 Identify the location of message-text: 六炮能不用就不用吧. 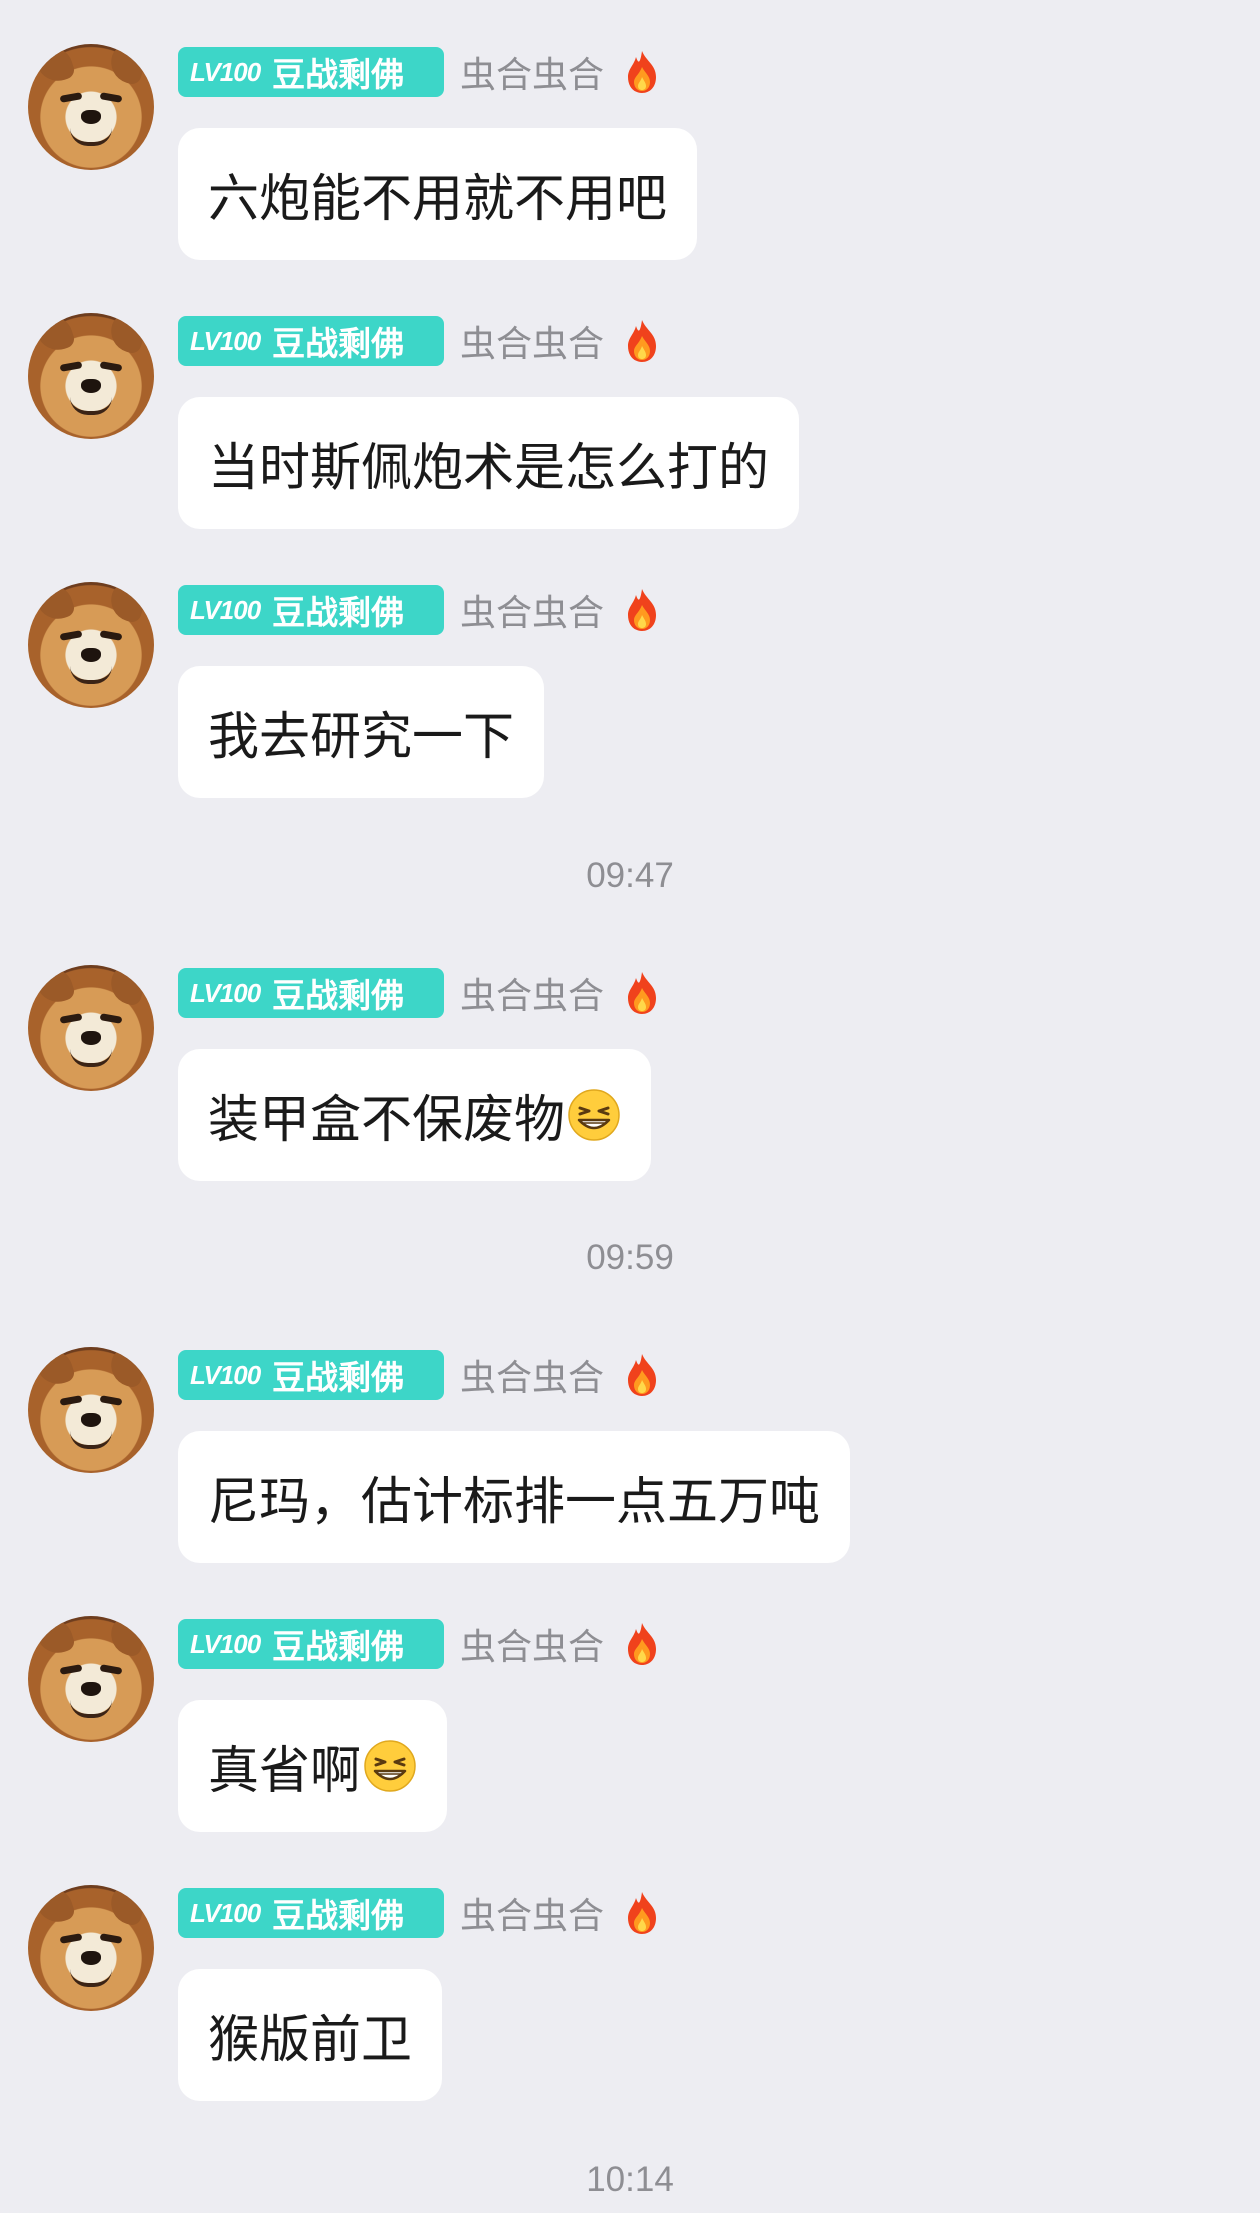
(438, 199).